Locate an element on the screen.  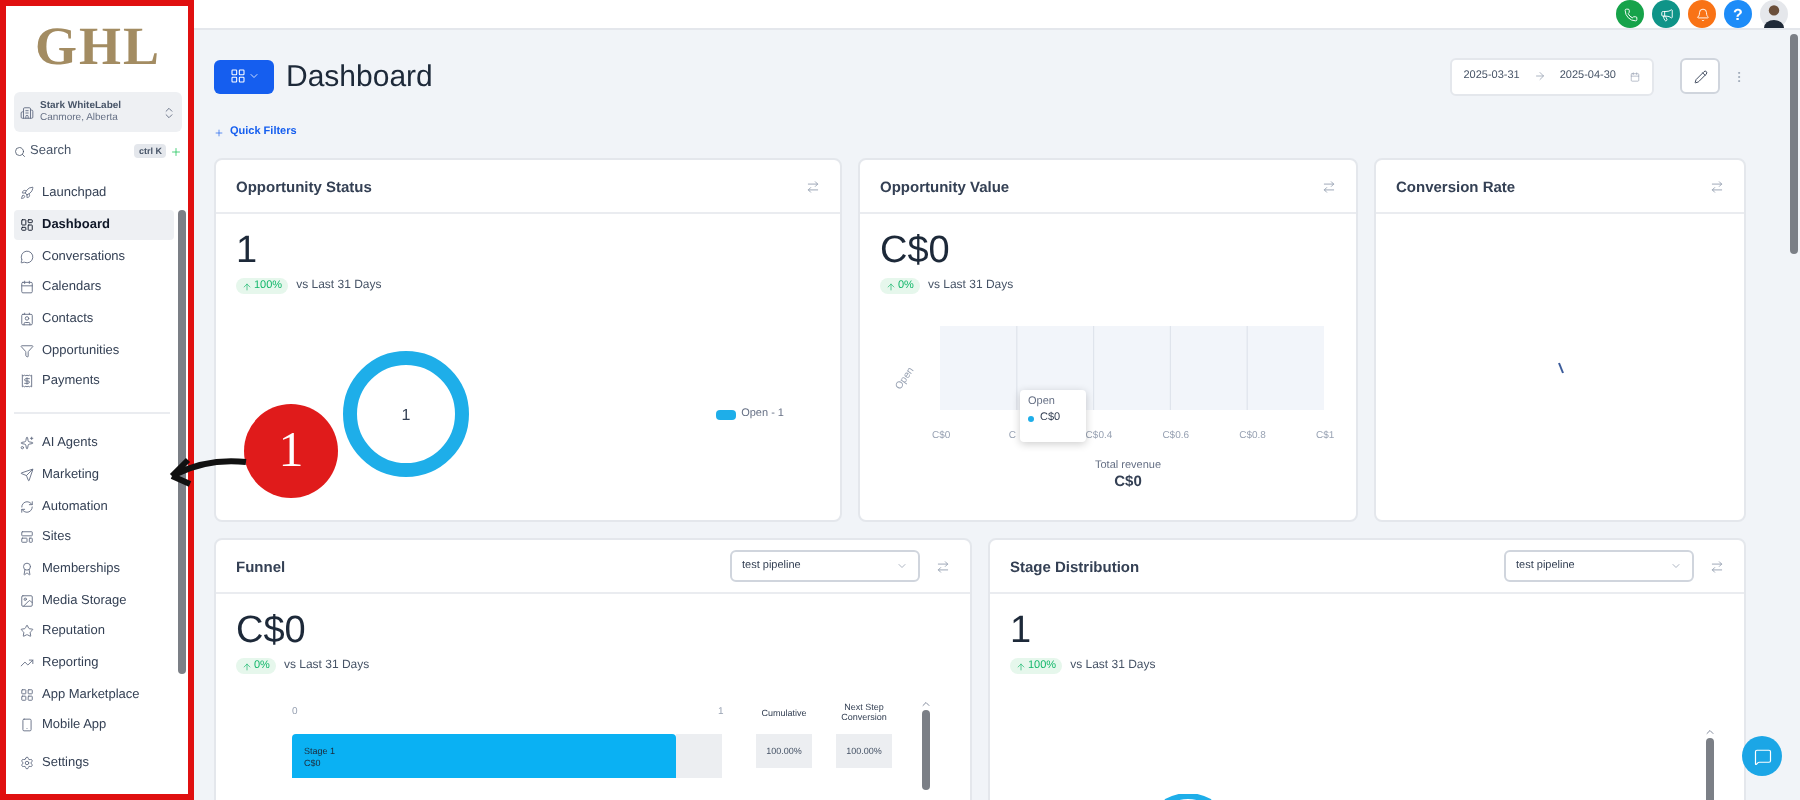
receipt-icon is located at coordinates (27, 381).